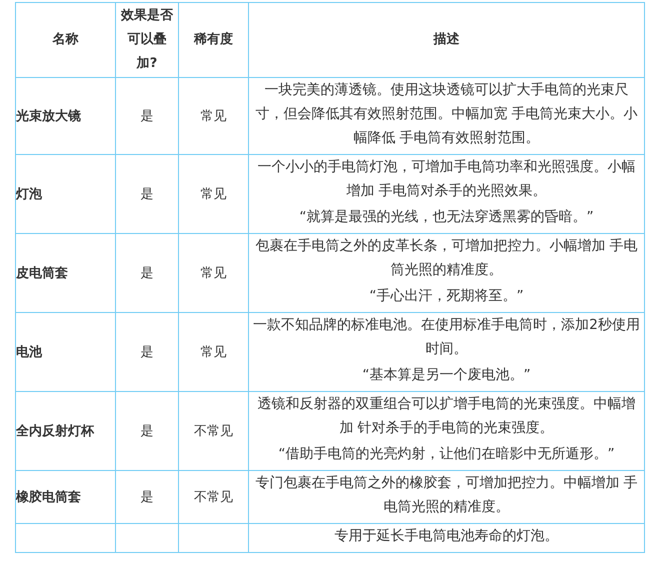 This screenshot has height=585, width=649. Describe the element at coordinates (55, 431) in the screenshot. I see `item-name: 全内反射灯杯` at that location.